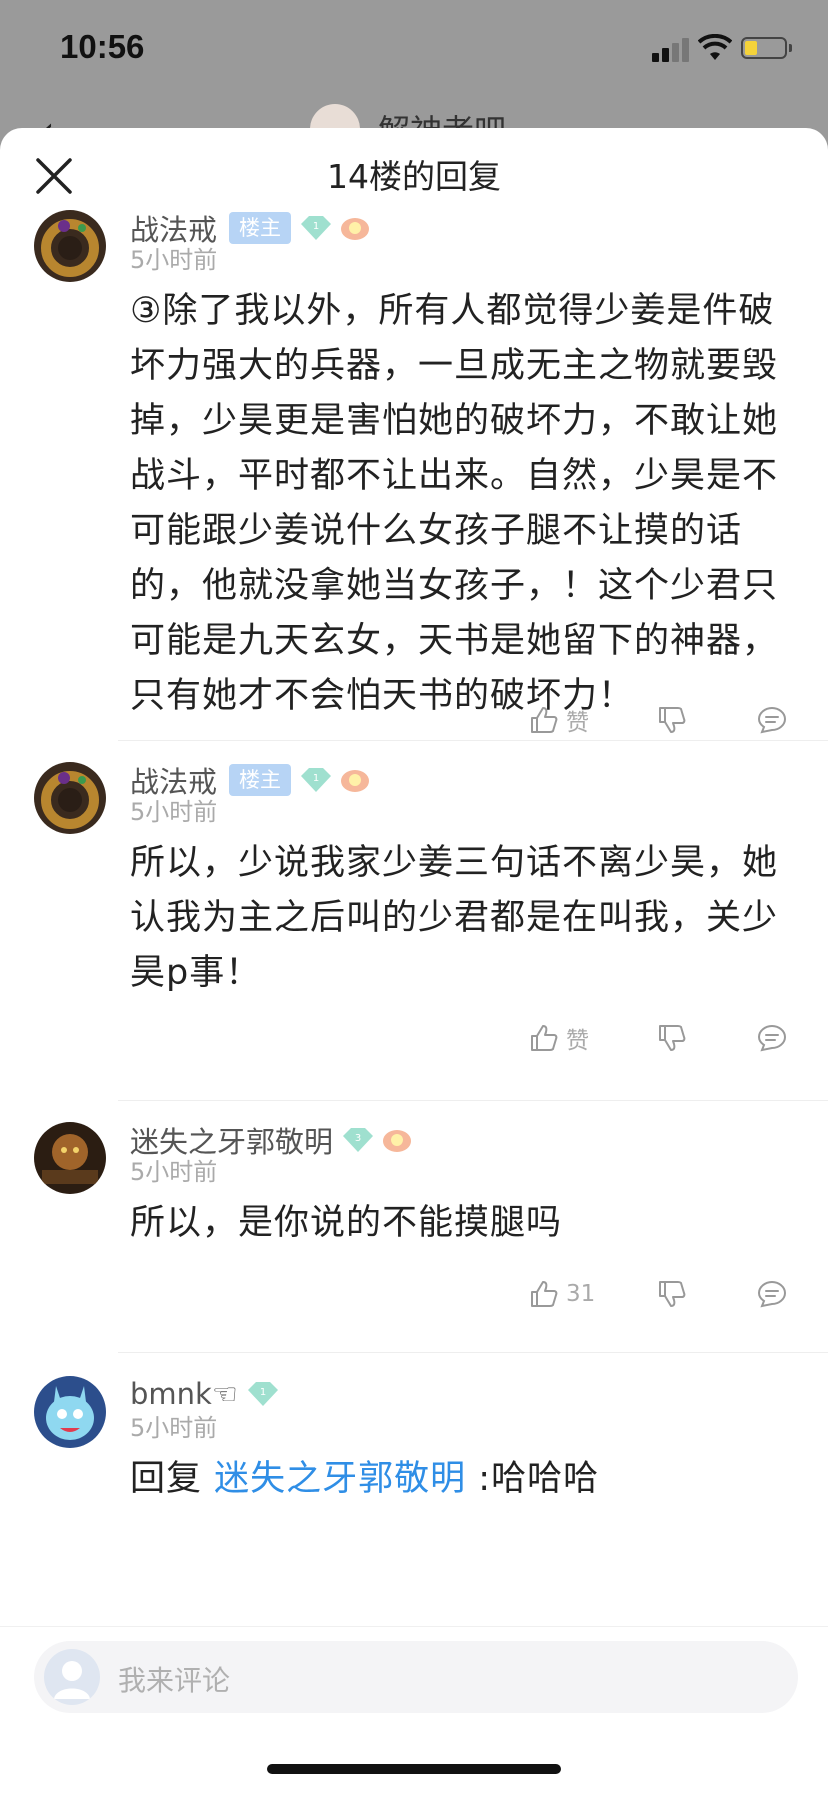 This screenshot has width=828, height=1793. I want to click on status-bar: 10:56, so click(414, 50).